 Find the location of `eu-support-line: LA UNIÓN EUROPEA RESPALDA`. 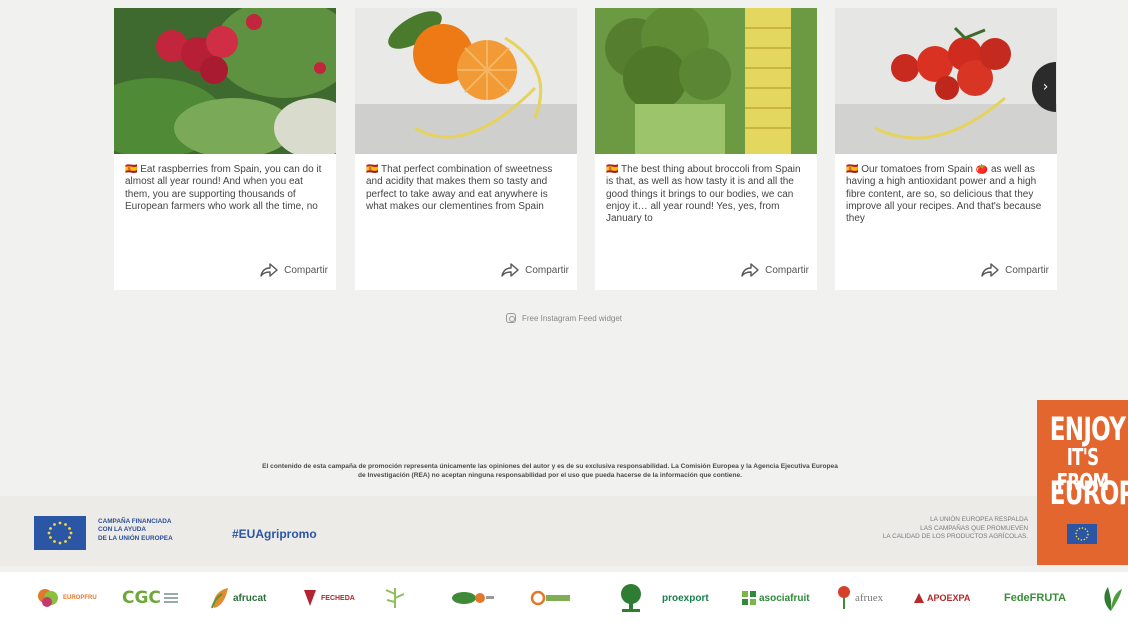

eu-support-line: LA UNIÓN EUROPEA RESPALDA is located at coordinates (979, 519).